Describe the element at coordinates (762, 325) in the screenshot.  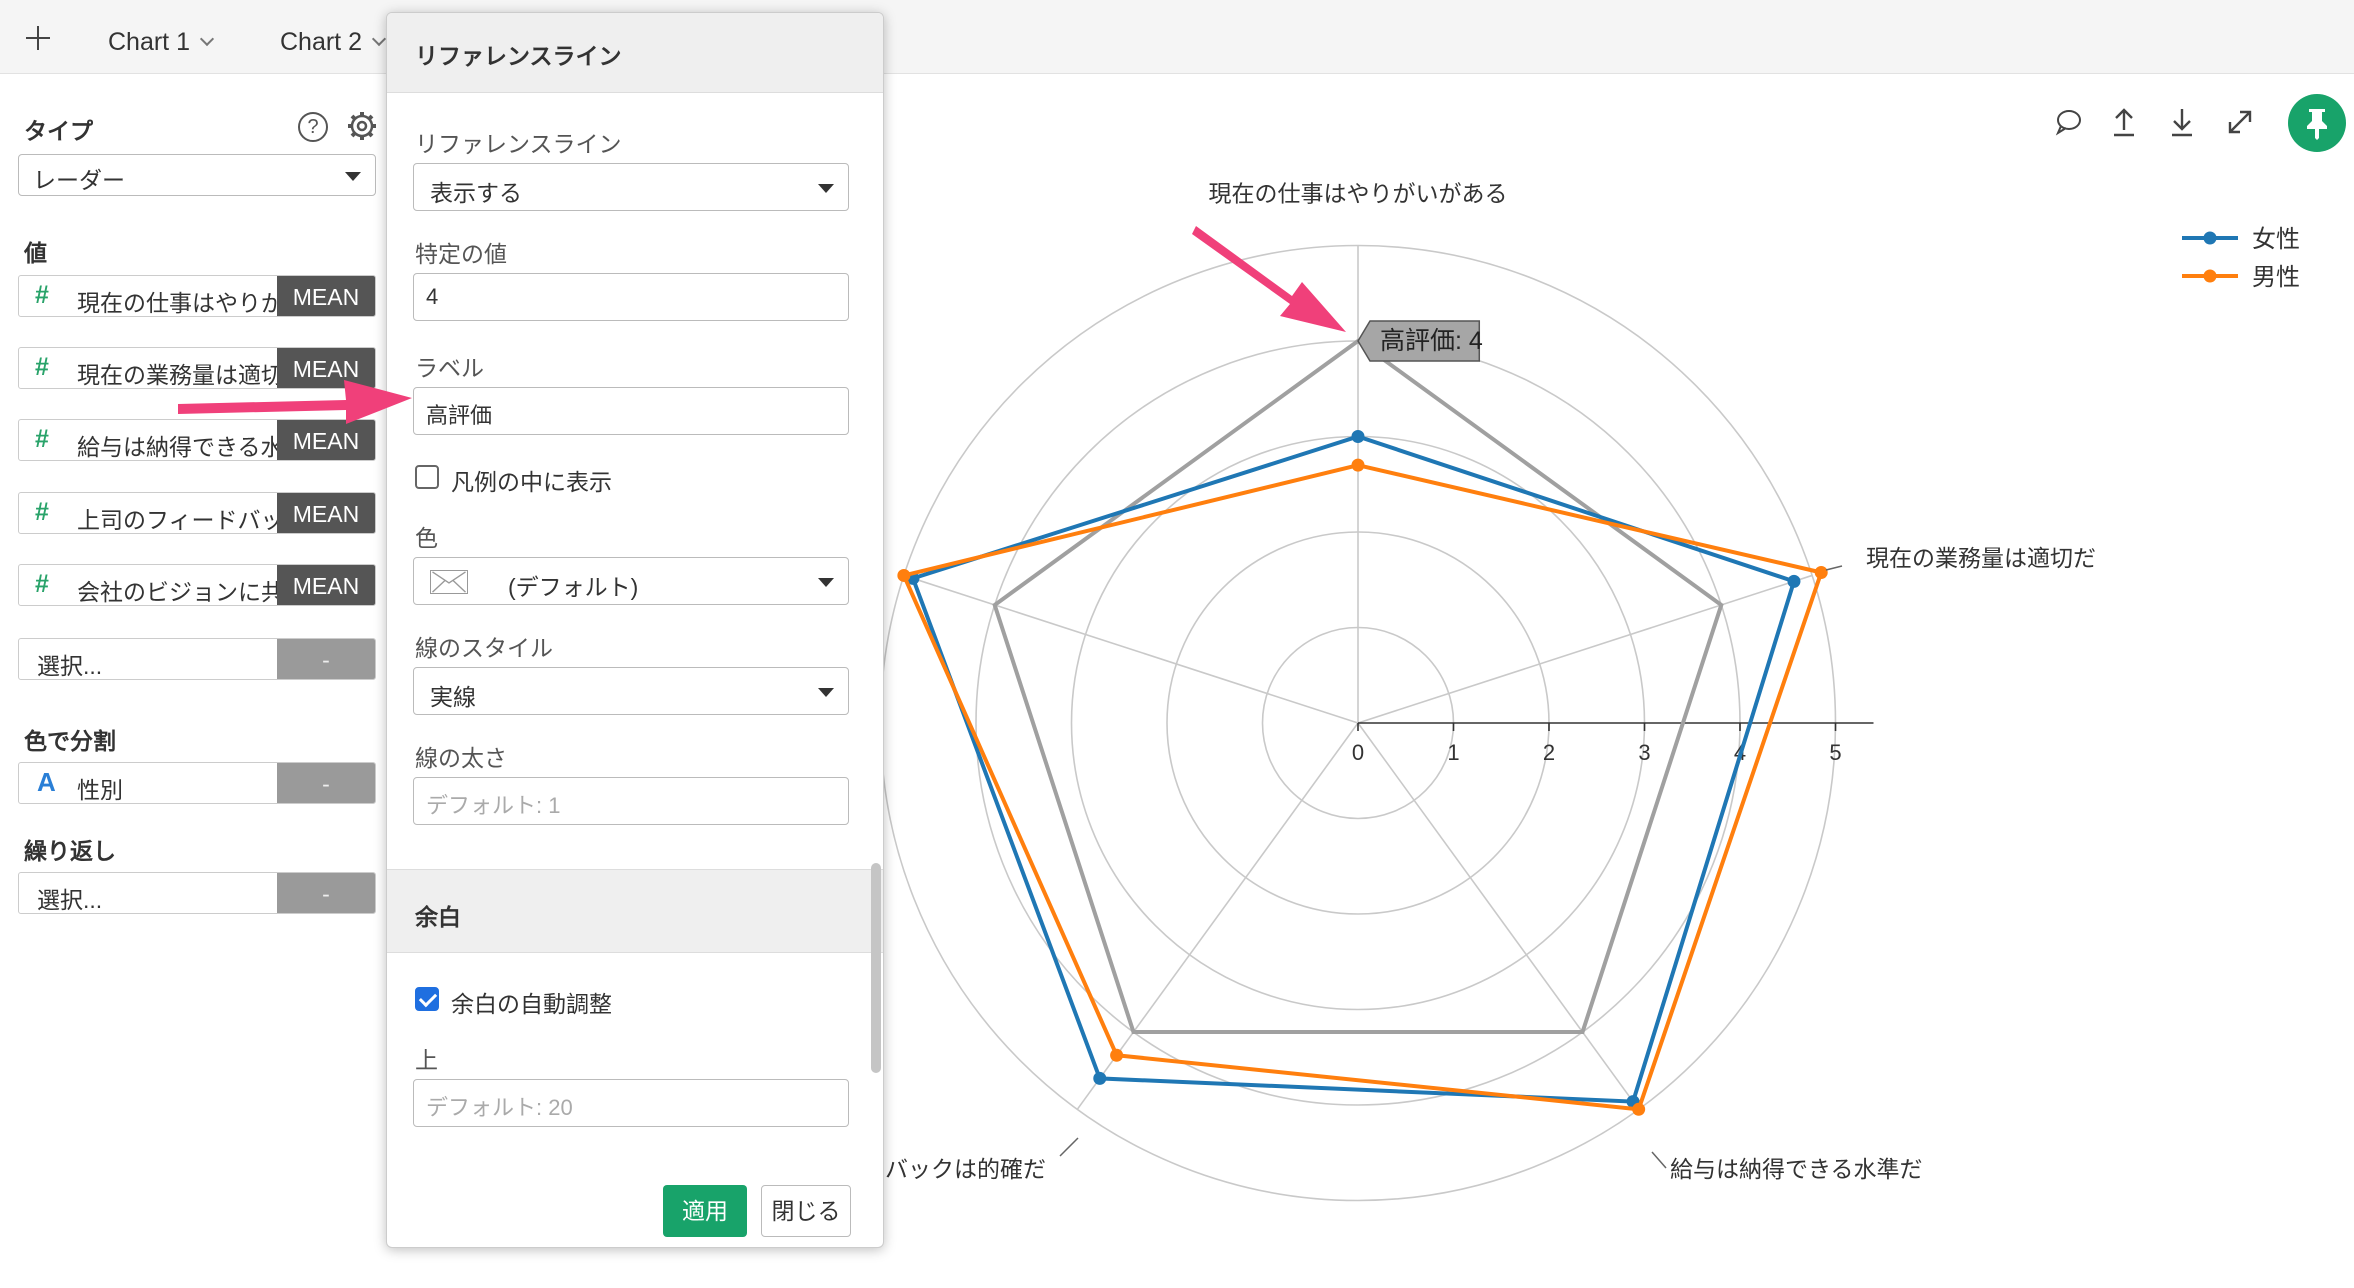
I see `annotation-layer` at that location.